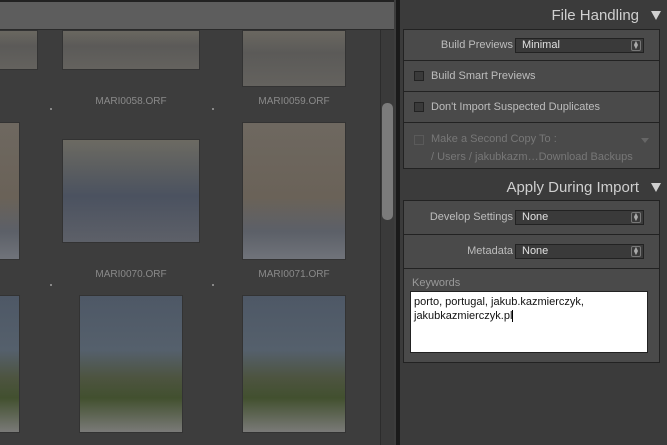 Image resolution: width=667 pixels, height=445 pixels. What do you see at coordinates (645, 140) in the screenshot?
I see `dropdown-triangle-icon` at bounding box center [645, 140].